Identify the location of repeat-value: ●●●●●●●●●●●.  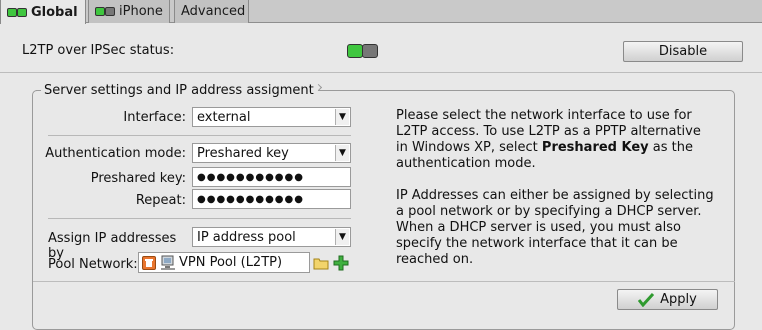
(250, 199).